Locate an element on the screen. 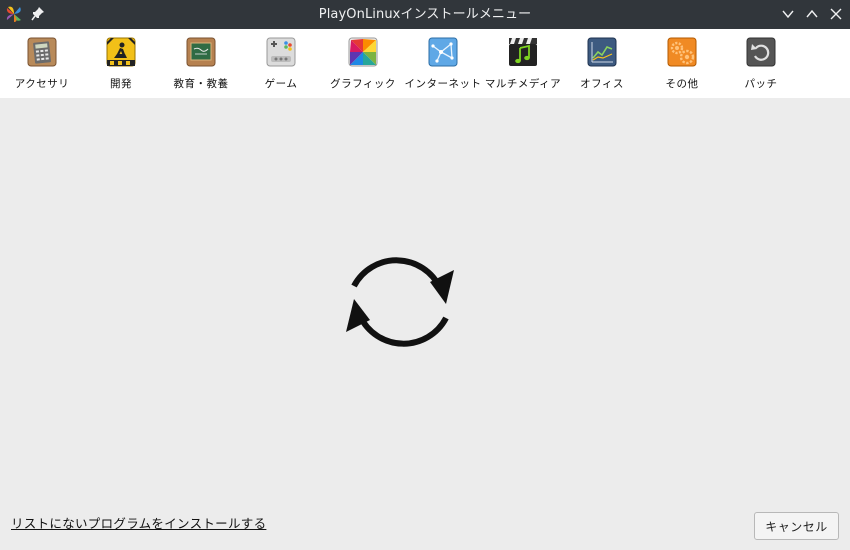  install-unlisted-program-link: リストにないプログラムをインストールする is located at coordinates (138, 522).